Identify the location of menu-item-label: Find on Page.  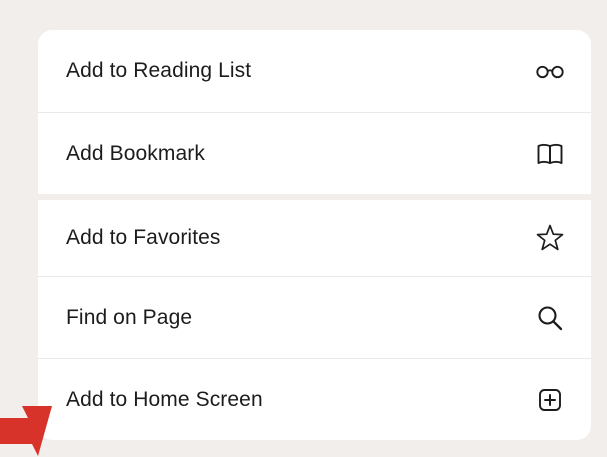
(129, 317).